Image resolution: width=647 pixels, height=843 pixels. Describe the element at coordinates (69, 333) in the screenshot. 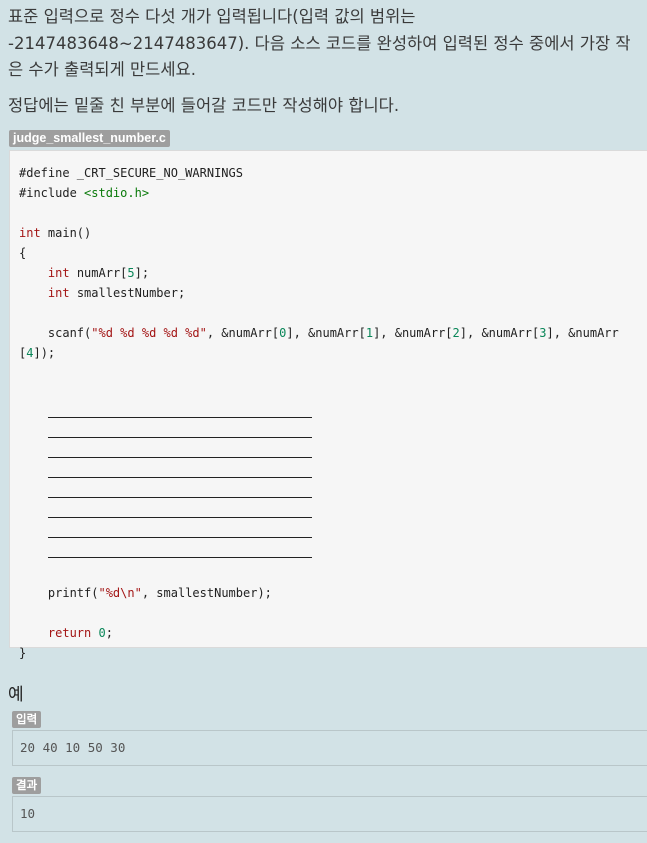

I see `scanf-call: scanf(` at that location.